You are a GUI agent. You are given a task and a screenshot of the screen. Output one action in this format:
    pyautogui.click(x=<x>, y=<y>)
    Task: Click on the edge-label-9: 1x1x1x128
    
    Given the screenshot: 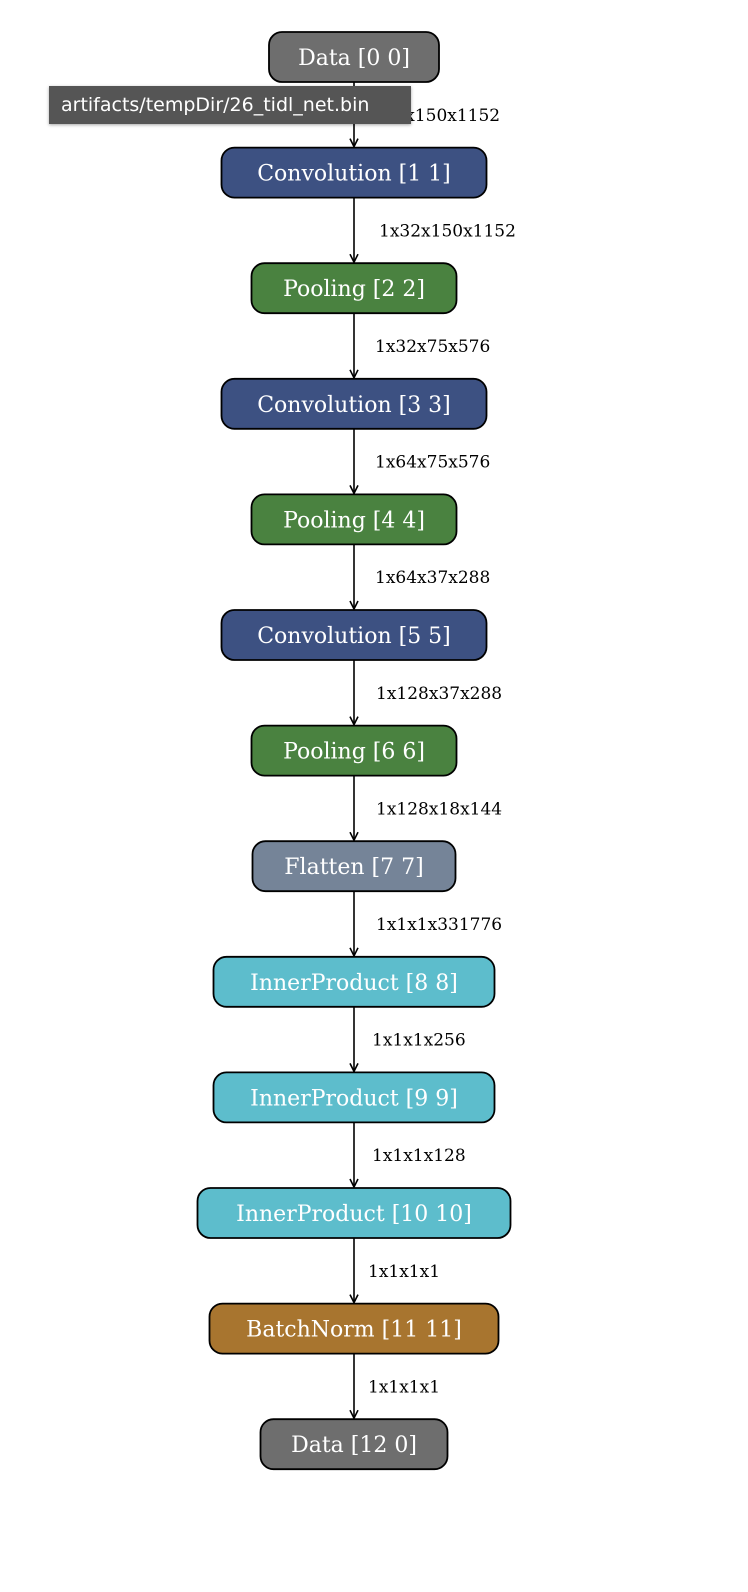 What is the action you would take?
    pyautogui.click(x=419, y=1156)
    